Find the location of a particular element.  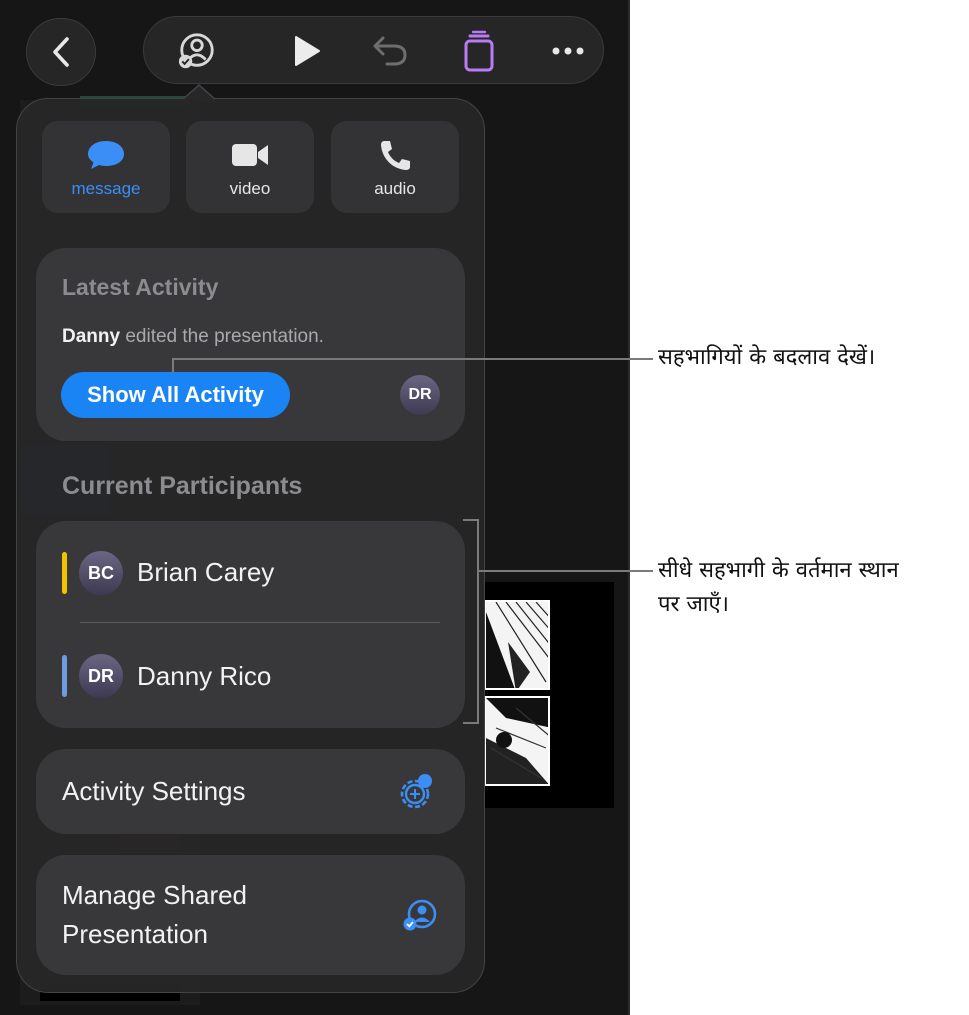

divider is located at coordinates (260, 622).